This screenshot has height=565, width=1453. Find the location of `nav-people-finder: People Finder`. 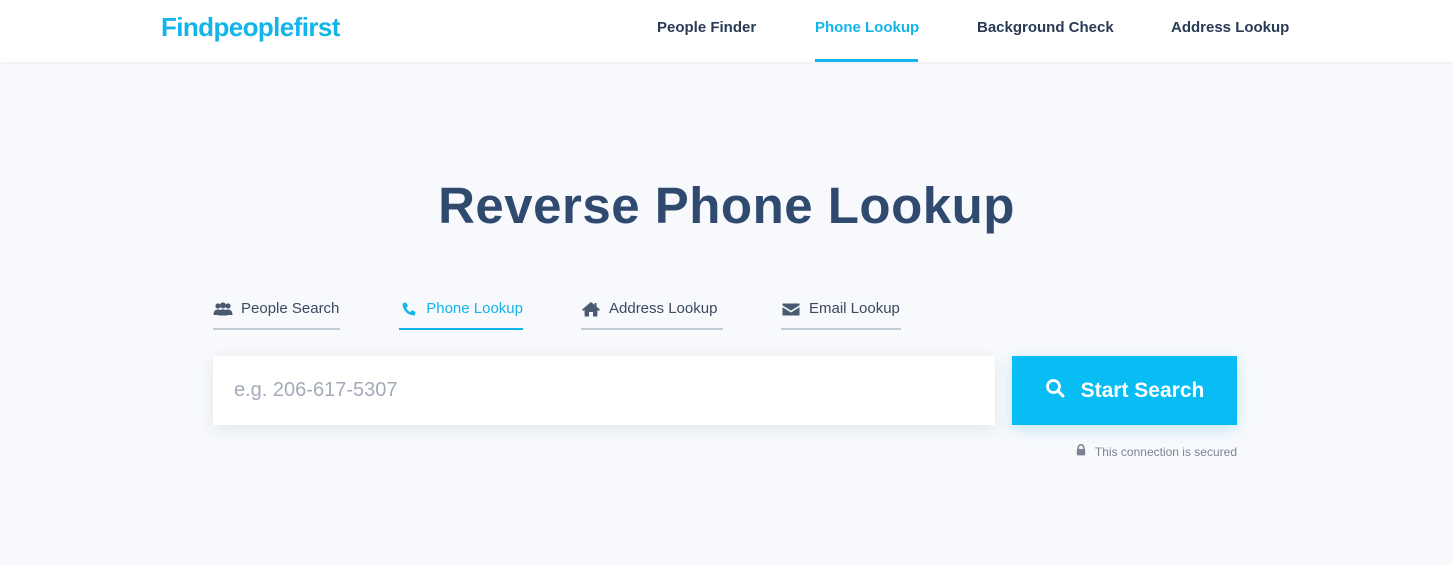

nav-people-finder: People Finder is located at coordinates (706, 27).